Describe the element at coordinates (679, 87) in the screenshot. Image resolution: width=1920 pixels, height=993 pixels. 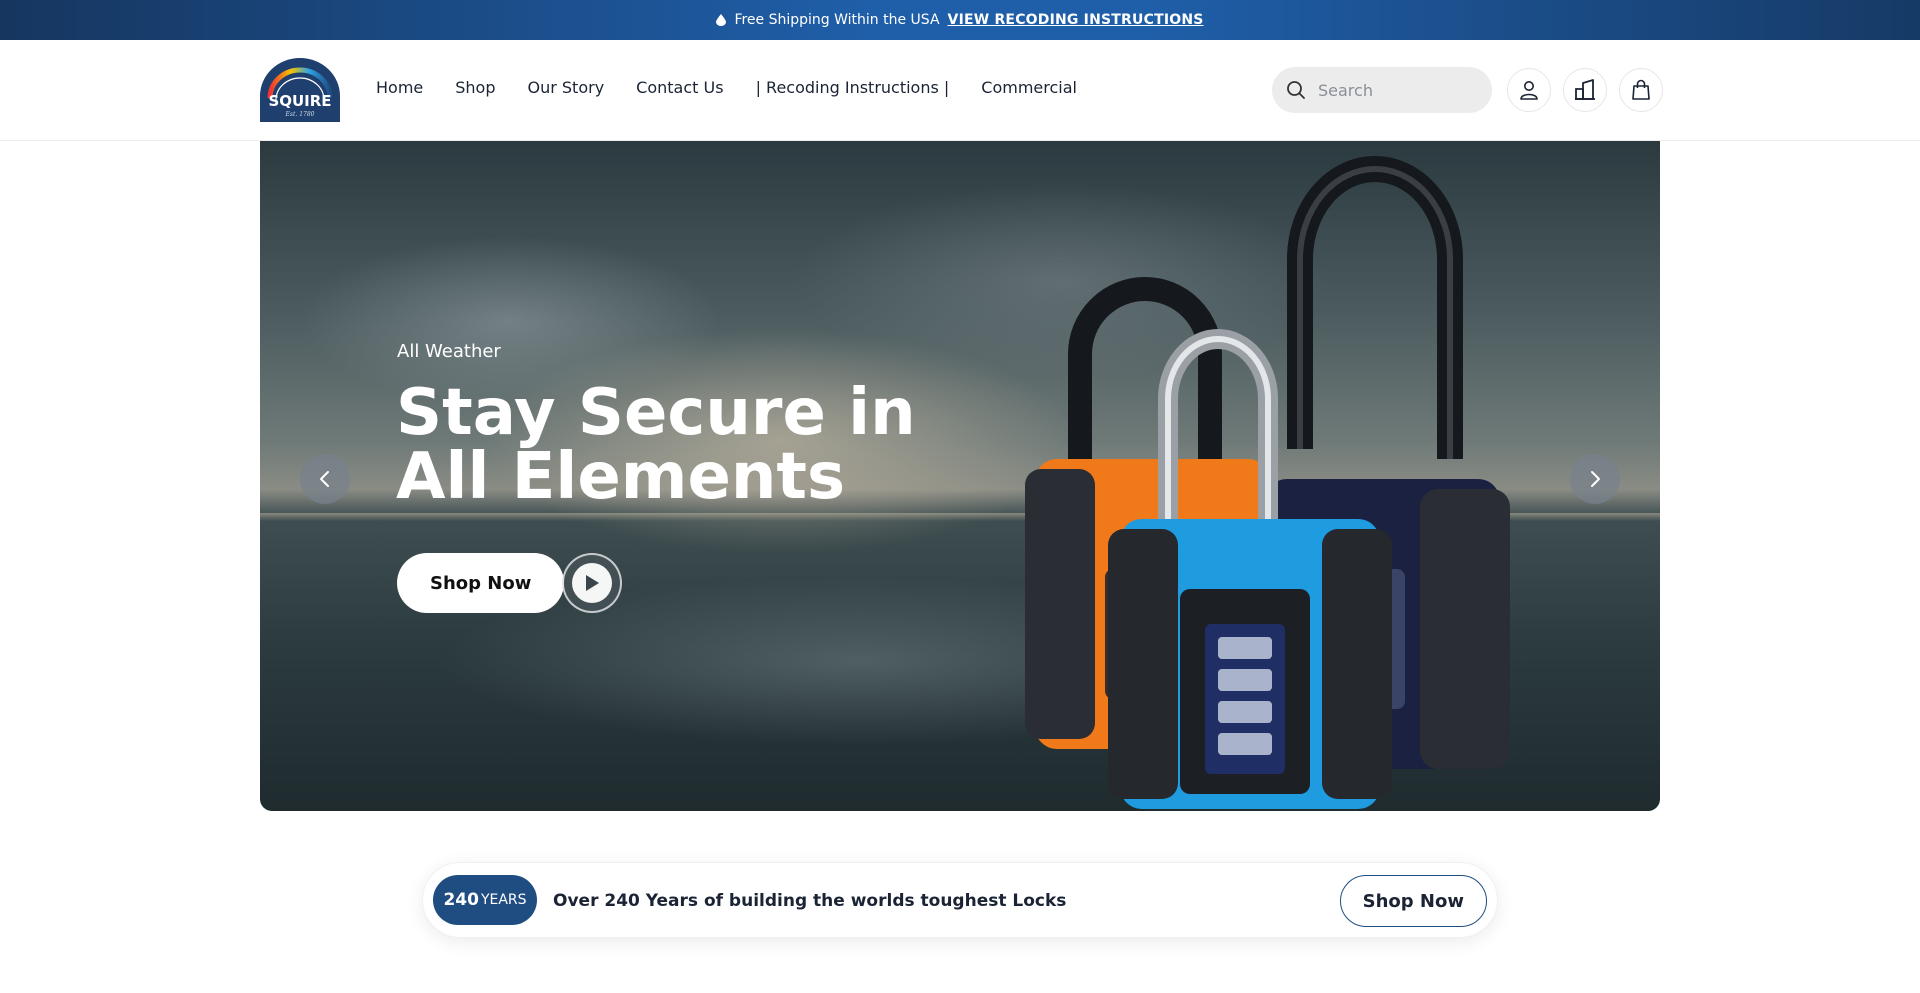
I see `nav-item-contact-us: Contact Us` at that location.